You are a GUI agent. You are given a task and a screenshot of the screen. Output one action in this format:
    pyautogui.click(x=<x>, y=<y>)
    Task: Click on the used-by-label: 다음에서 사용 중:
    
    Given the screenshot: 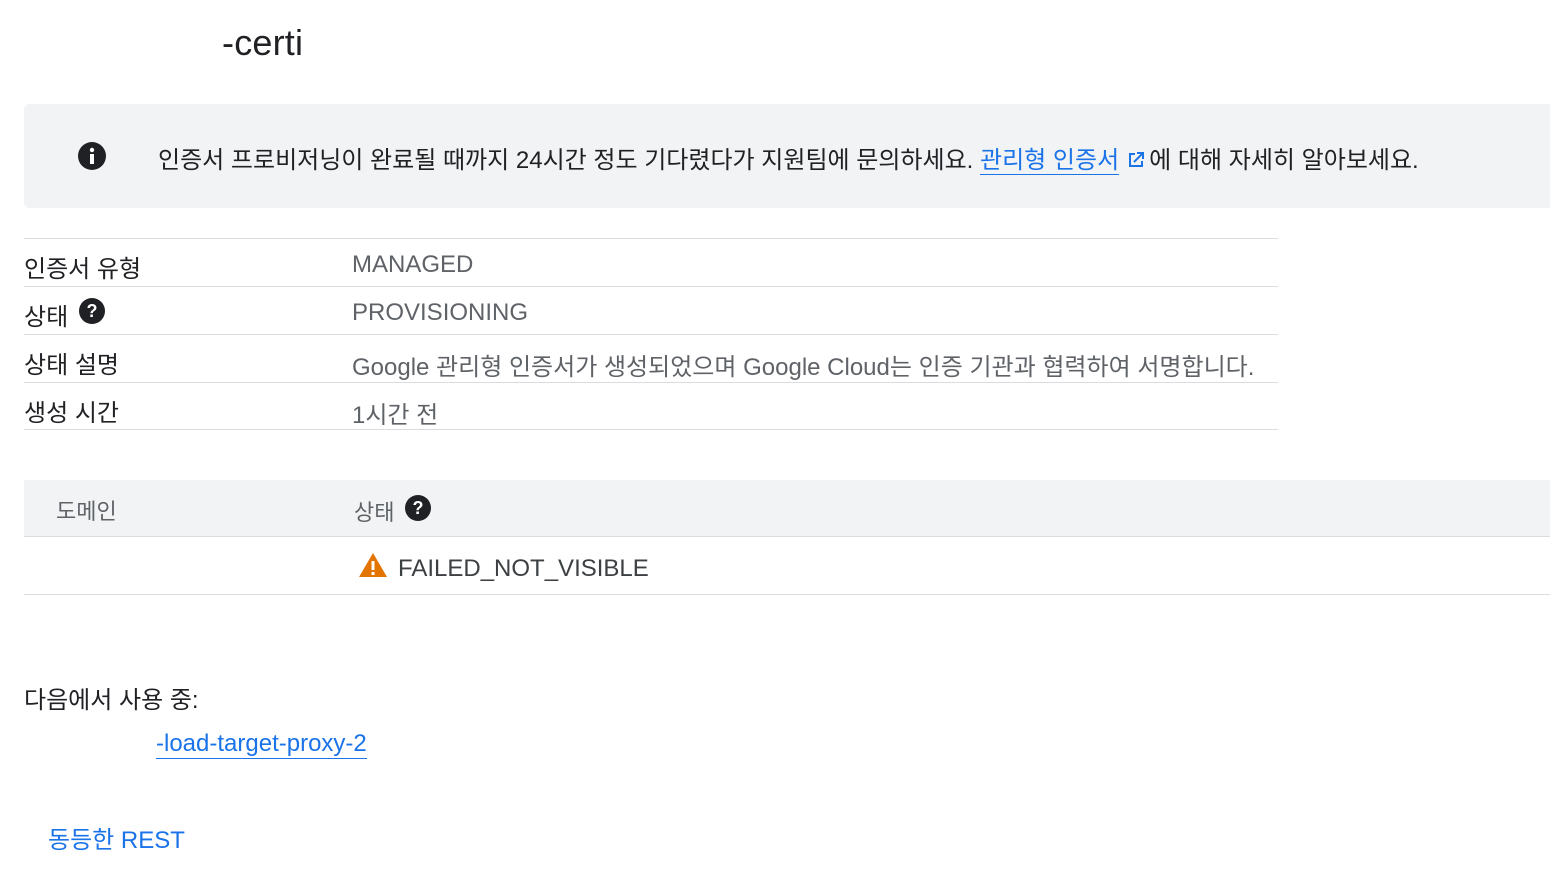 What is the action you would take?
    pyautogui.click(x=111, y=700)
    